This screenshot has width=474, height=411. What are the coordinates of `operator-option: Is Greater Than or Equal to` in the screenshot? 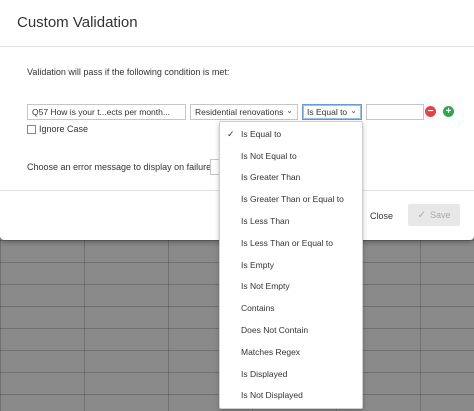 It's located at (291, 199).